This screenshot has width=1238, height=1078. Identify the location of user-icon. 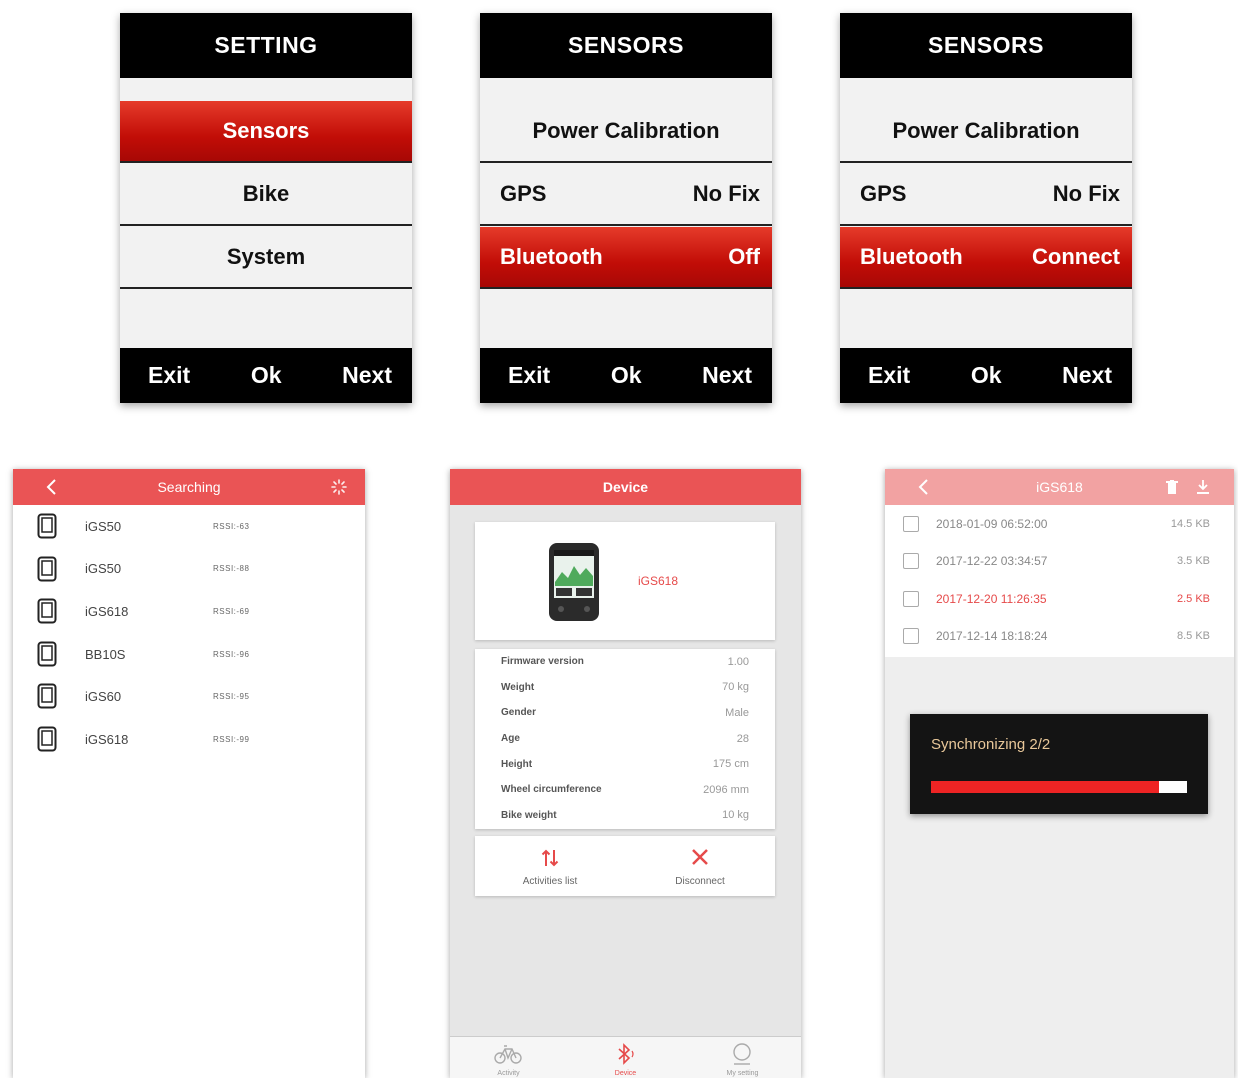
(742, 1056).